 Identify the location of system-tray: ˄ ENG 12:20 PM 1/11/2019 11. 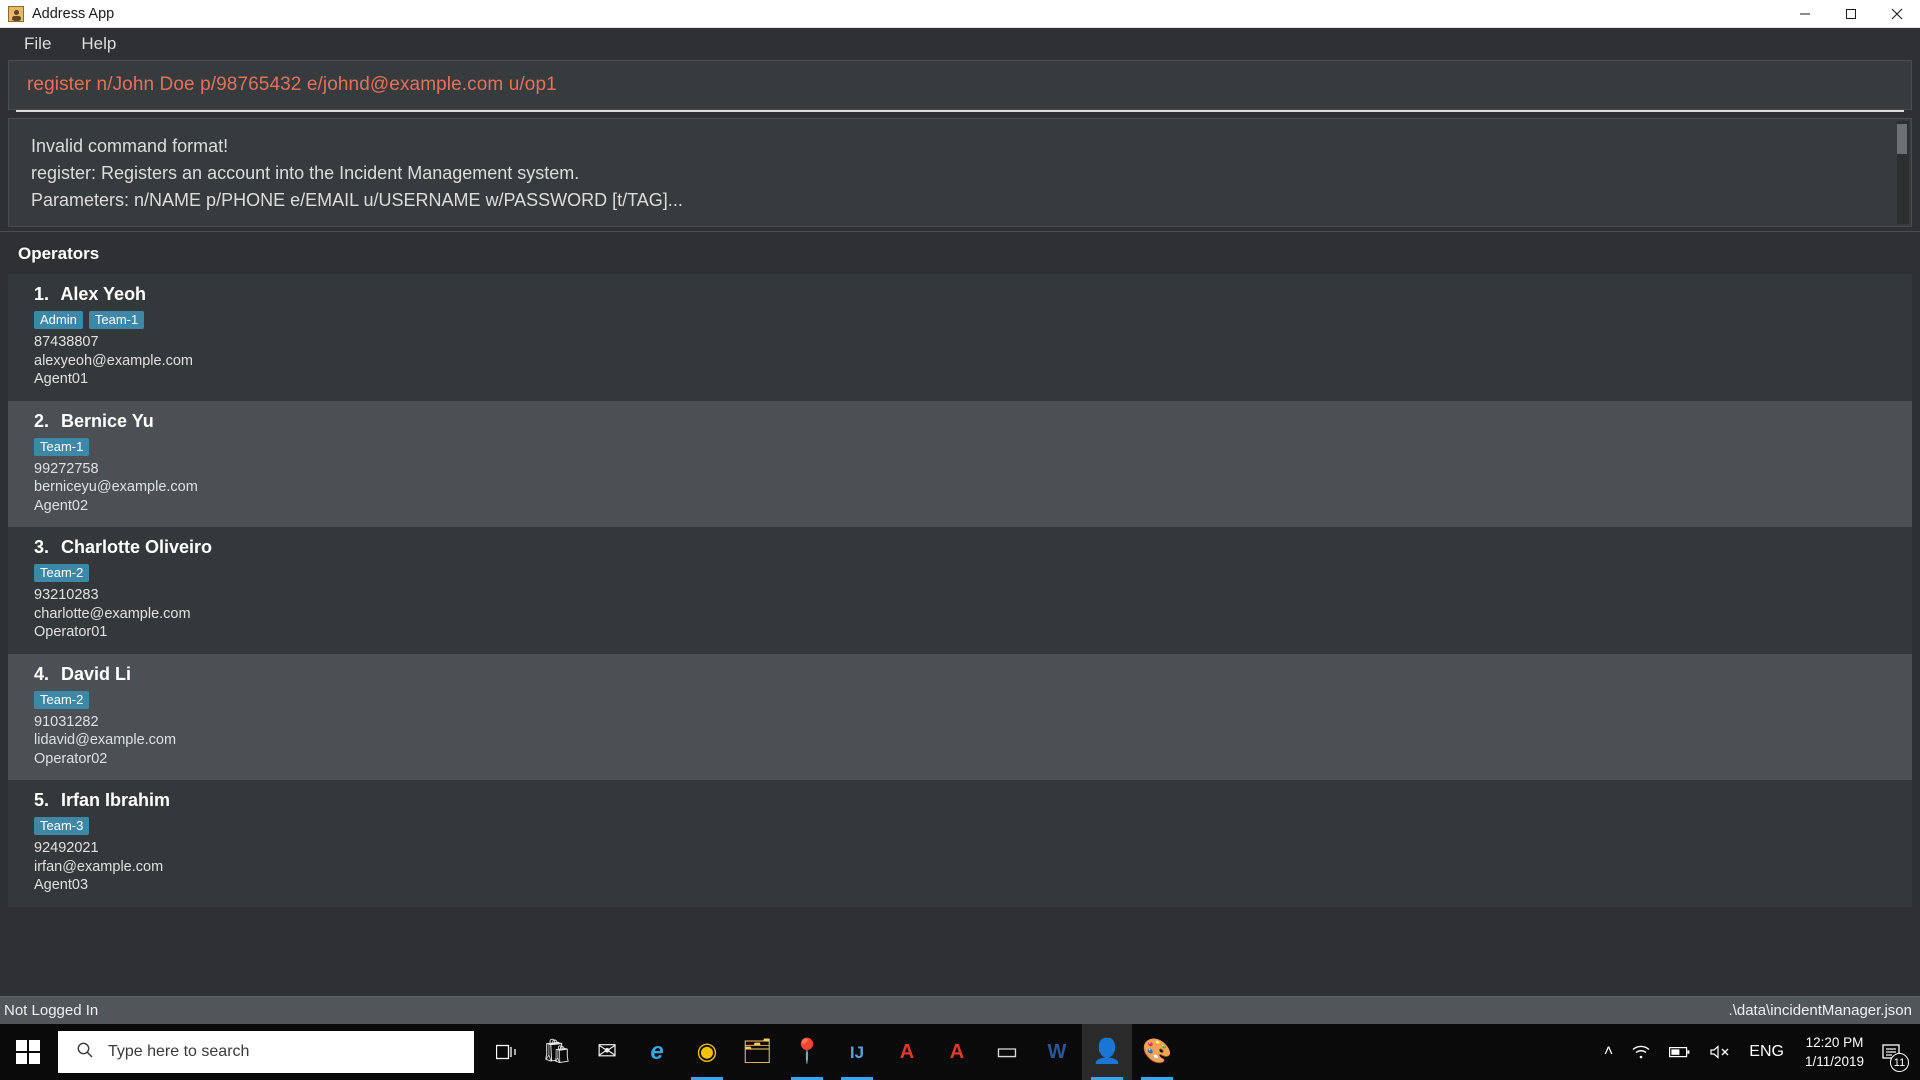
(1757, 1052).